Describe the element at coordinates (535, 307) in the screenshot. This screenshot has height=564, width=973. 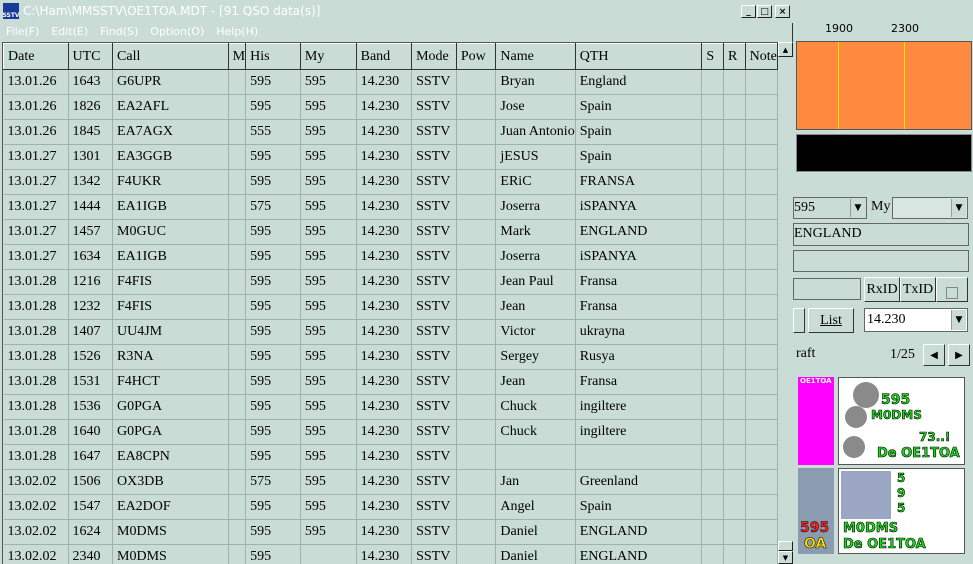
I see `cell-name: Jean` at that location.